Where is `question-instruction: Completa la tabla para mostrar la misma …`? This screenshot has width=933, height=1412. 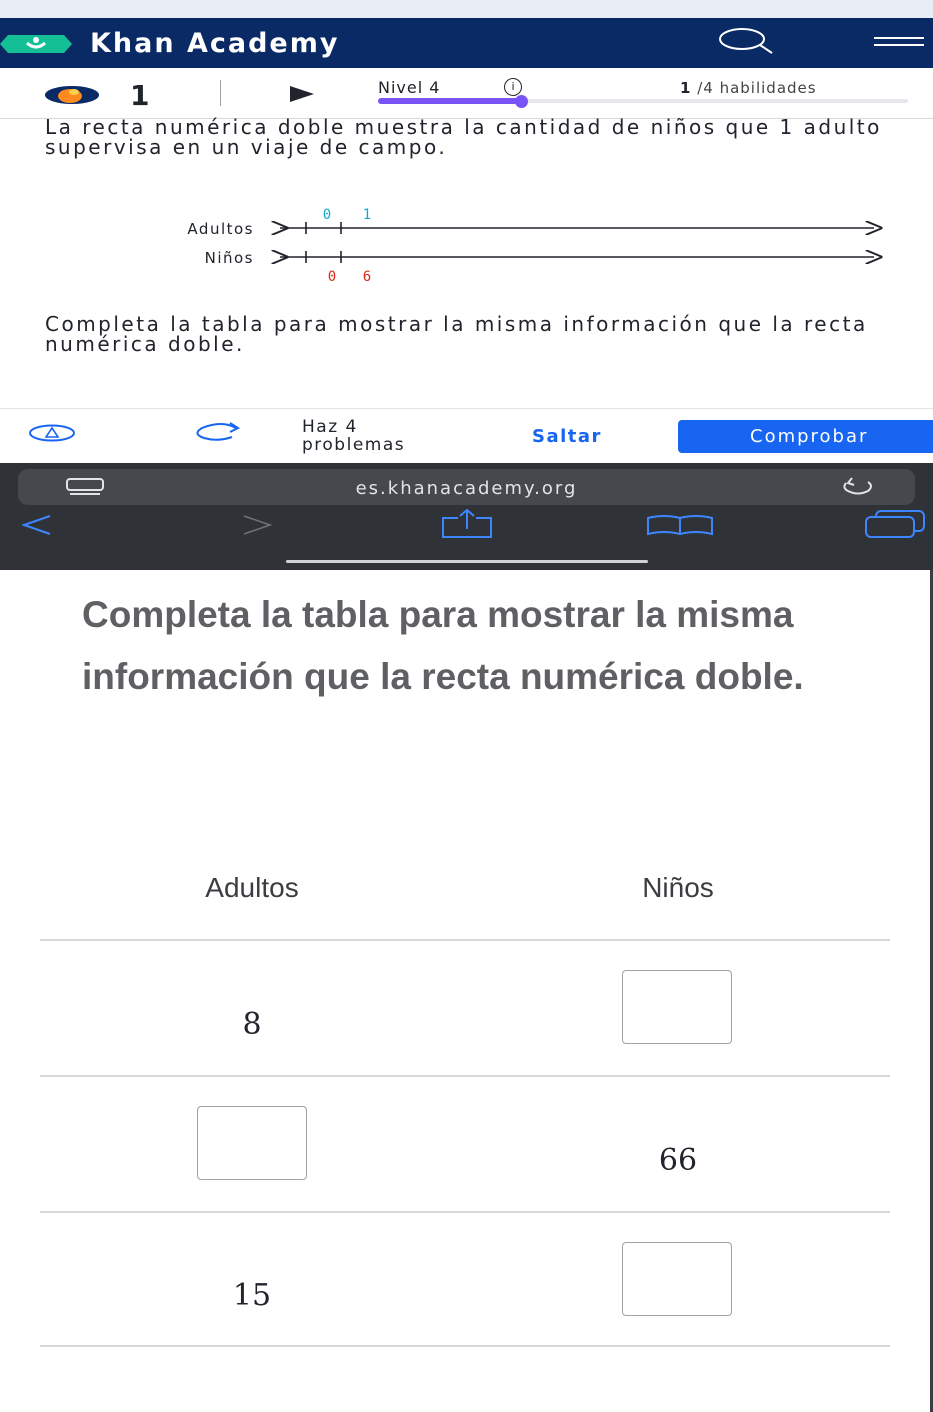
question-instruction: Completa la tabla para mostrar la misma … is located at coordinates (456, 334).